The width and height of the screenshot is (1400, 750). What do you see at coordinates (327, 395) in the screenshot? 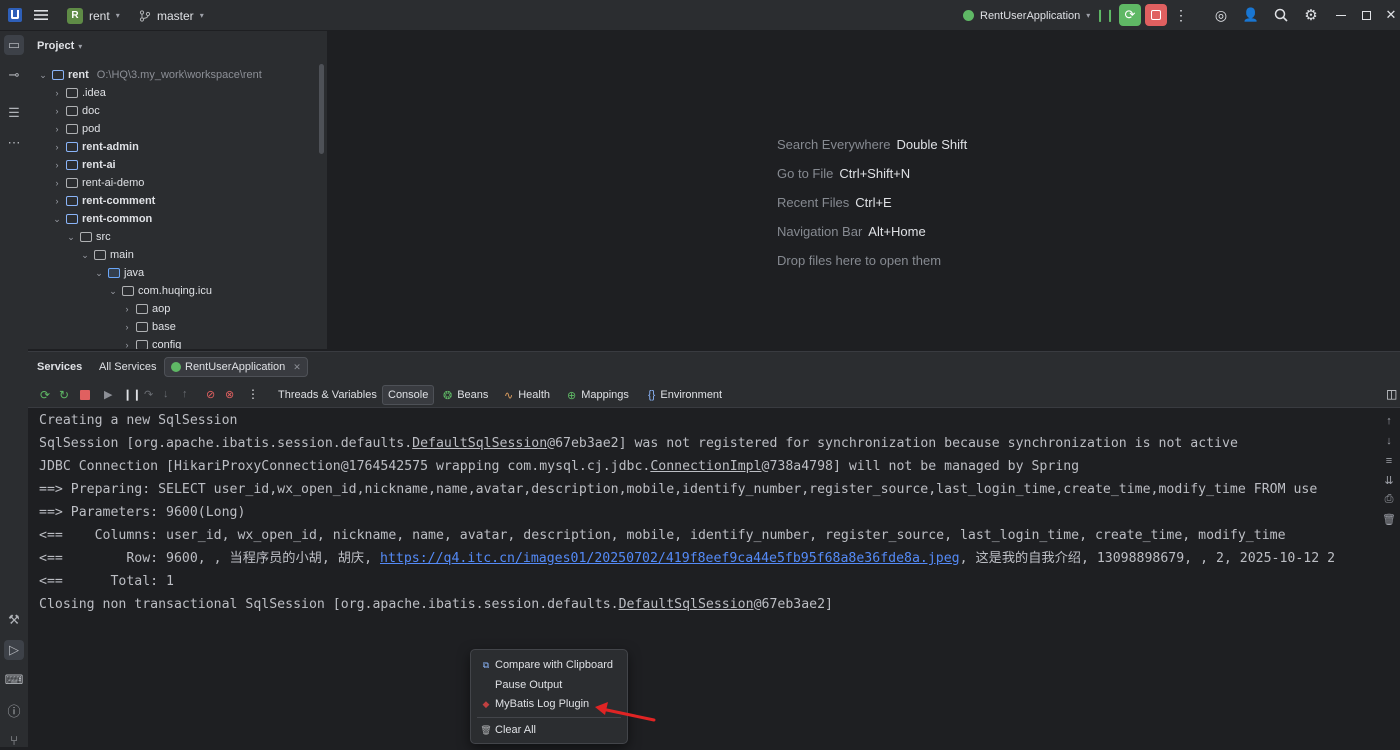
I see `tab-threads-variables: Threads & Variables` at bounding box center [327, 395].